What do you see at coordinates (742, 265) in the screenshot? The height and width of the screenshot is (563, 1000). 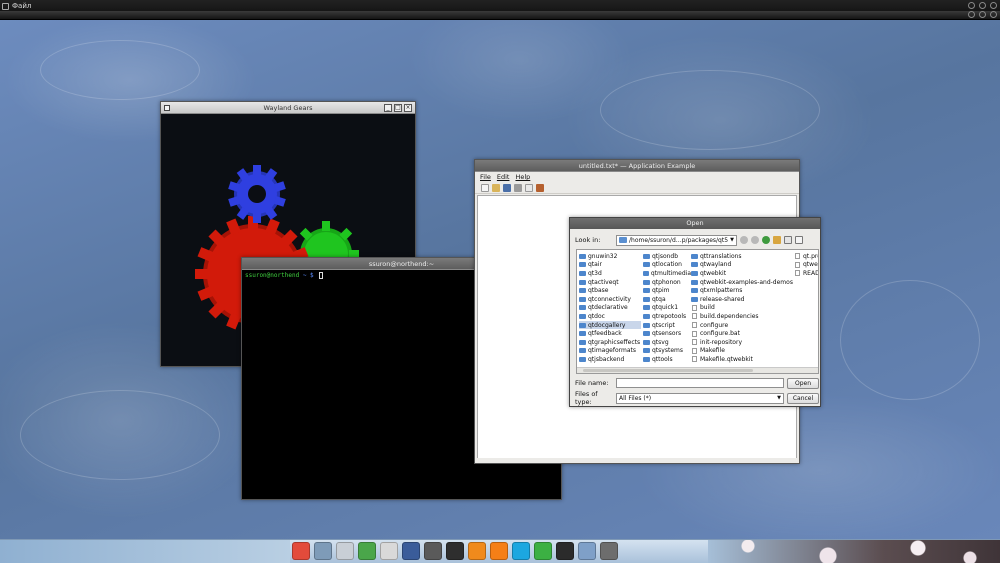 I see `file-list-item: qtwayland` at bounding box center [742, 265].